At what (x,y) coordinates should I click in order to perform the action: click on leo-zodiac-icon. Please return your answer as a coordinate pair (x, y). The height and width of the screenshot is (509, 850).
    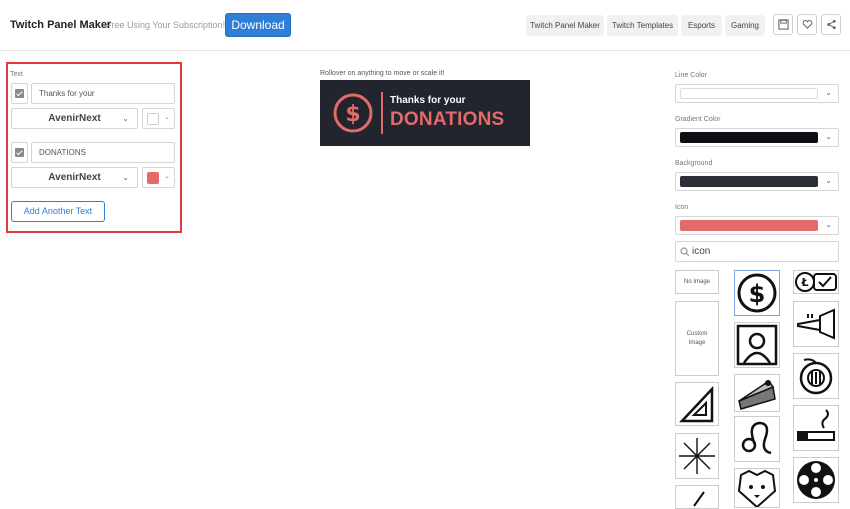
    Looking at the image, I should click on (756, 438).